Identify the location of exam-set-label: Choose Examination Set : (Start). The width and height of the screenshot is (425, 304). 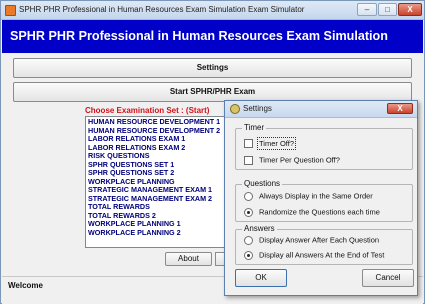
(147, 110).